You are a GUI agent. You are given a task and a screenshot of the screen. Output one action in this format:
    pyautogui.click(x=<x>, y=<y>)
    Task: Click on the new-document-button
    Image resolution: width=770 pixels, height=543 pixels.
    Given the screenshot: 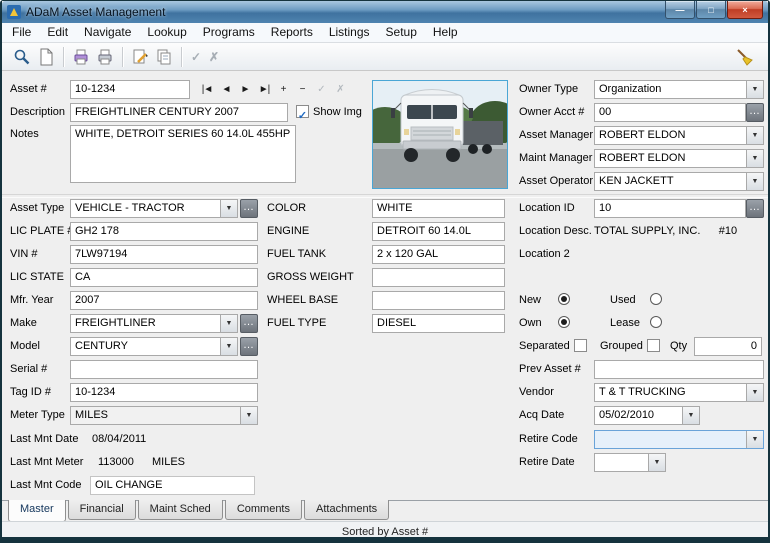 What is the action you would take?
    pyautogui.click(x=46, y=57)
    